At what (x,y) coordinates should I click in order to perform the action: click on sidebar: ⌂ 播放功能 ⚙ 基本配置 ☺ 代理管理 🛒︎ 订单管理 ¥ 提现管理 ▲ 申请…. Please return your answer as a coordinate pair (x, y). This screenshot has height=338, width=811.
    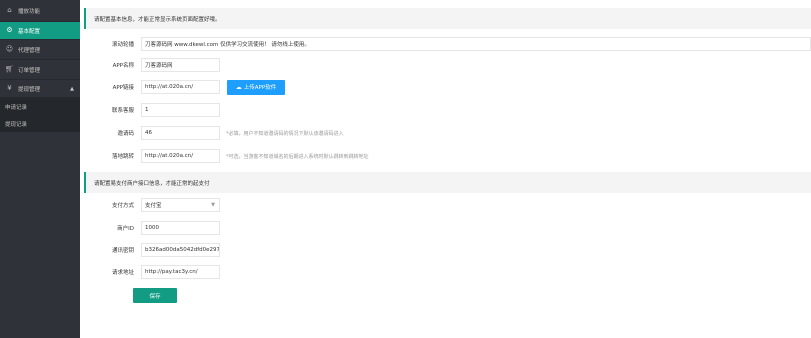
    Looking at the image, I should click on (40, 169).